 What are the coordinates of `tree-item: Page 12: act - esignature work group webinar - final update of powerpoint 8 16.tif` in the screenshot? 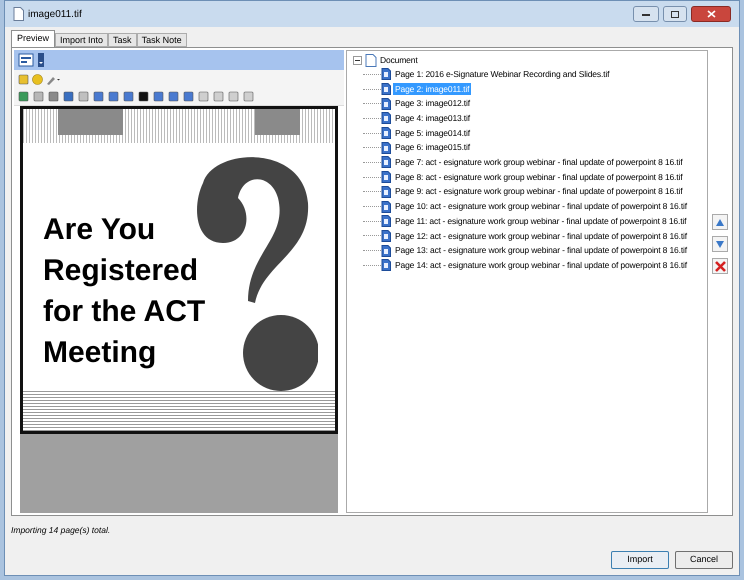 It's located at (541, 236).